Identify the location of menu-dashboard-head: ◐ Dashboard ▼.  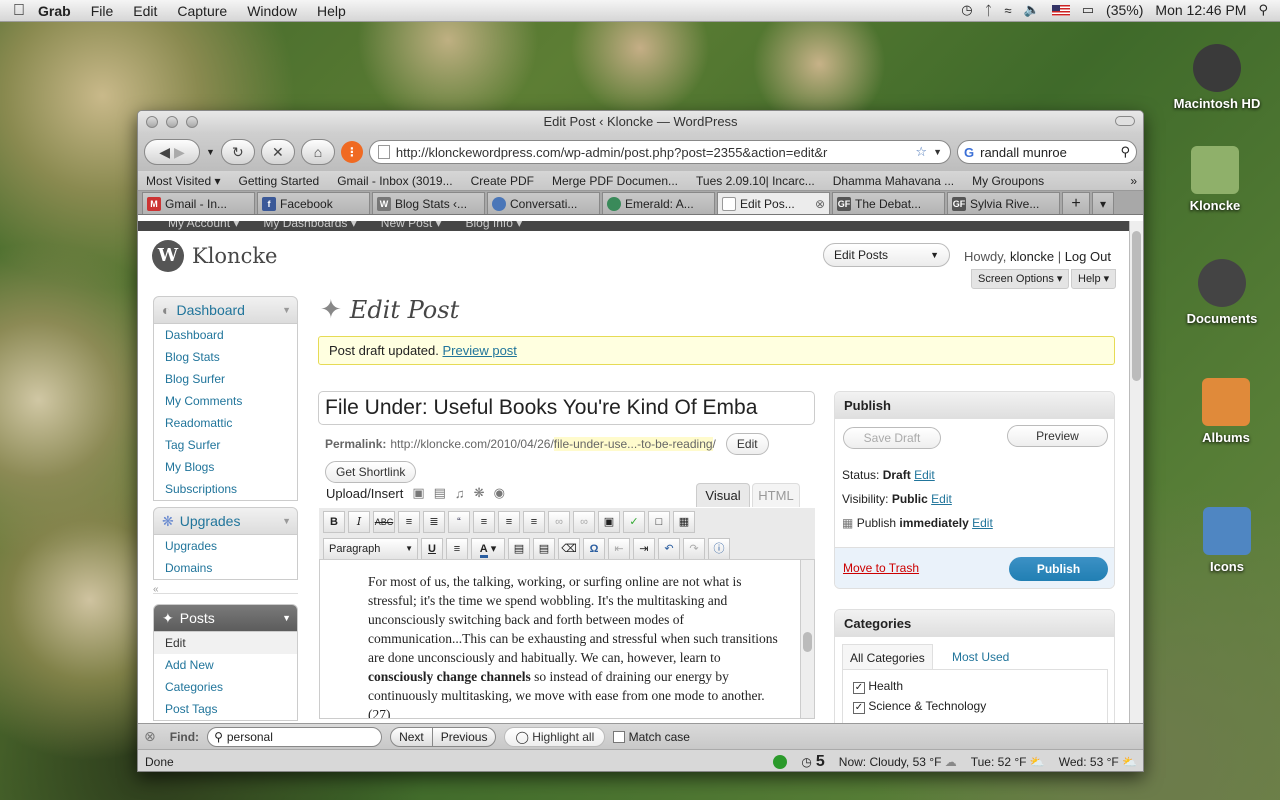
(225, 310).